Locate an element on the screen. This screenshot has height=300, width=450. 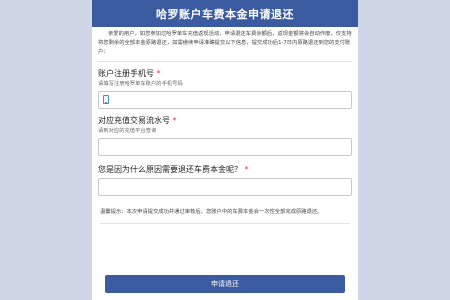
serial-field-group: 对应充值交易流水号 * 请到对应的充值平台查询 is located at coordinates (225, 135).